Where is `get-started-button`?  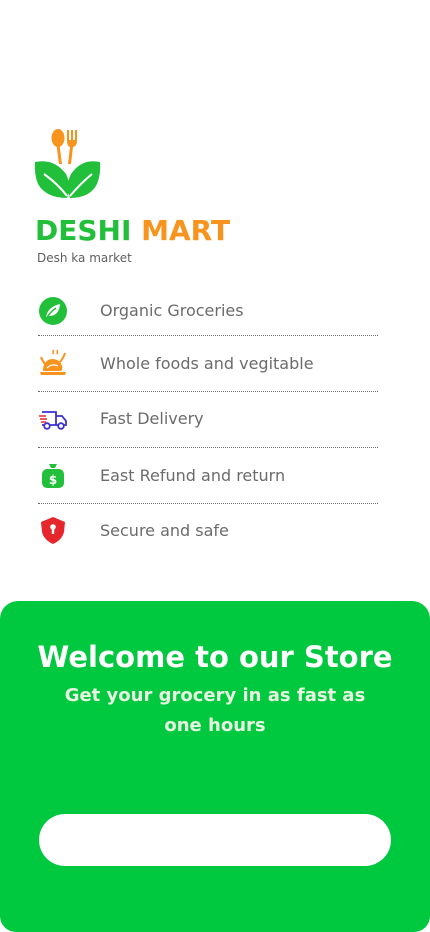 get-started-button is located at coordinates (215, 840).